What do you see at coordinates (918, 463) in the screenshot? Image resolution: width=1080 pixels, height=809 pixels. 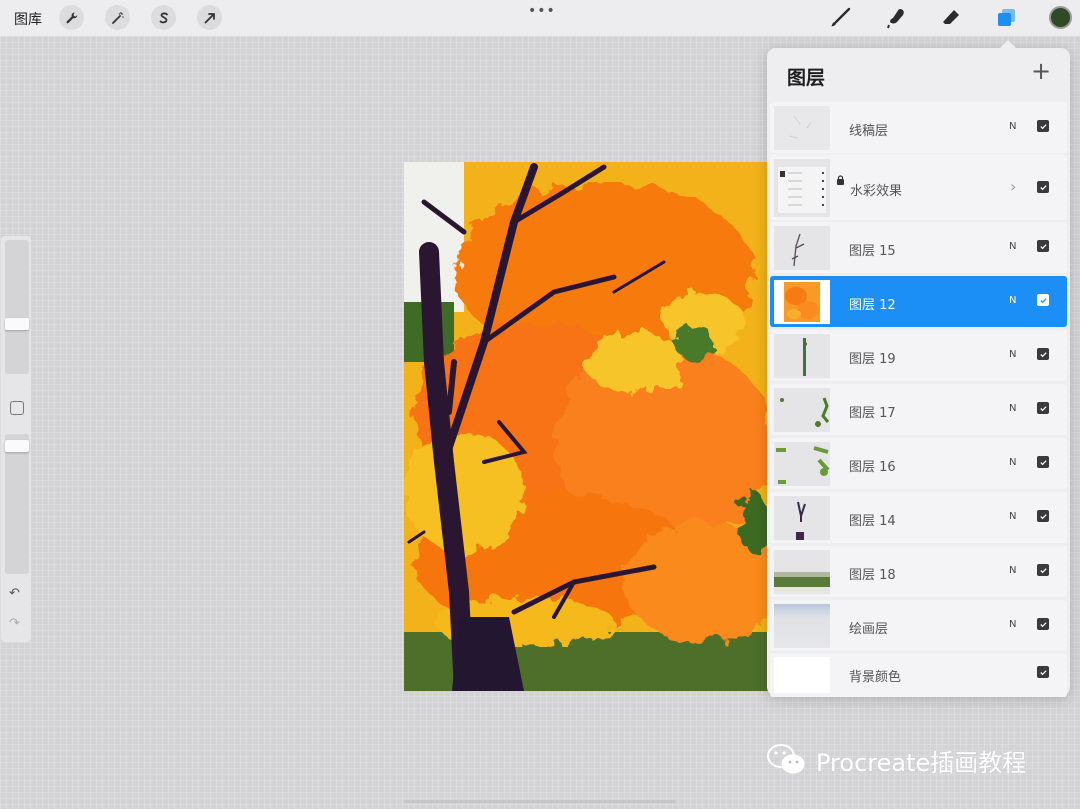 I see `layer-row: 图层 16 N` at bounding box center [918, 463].